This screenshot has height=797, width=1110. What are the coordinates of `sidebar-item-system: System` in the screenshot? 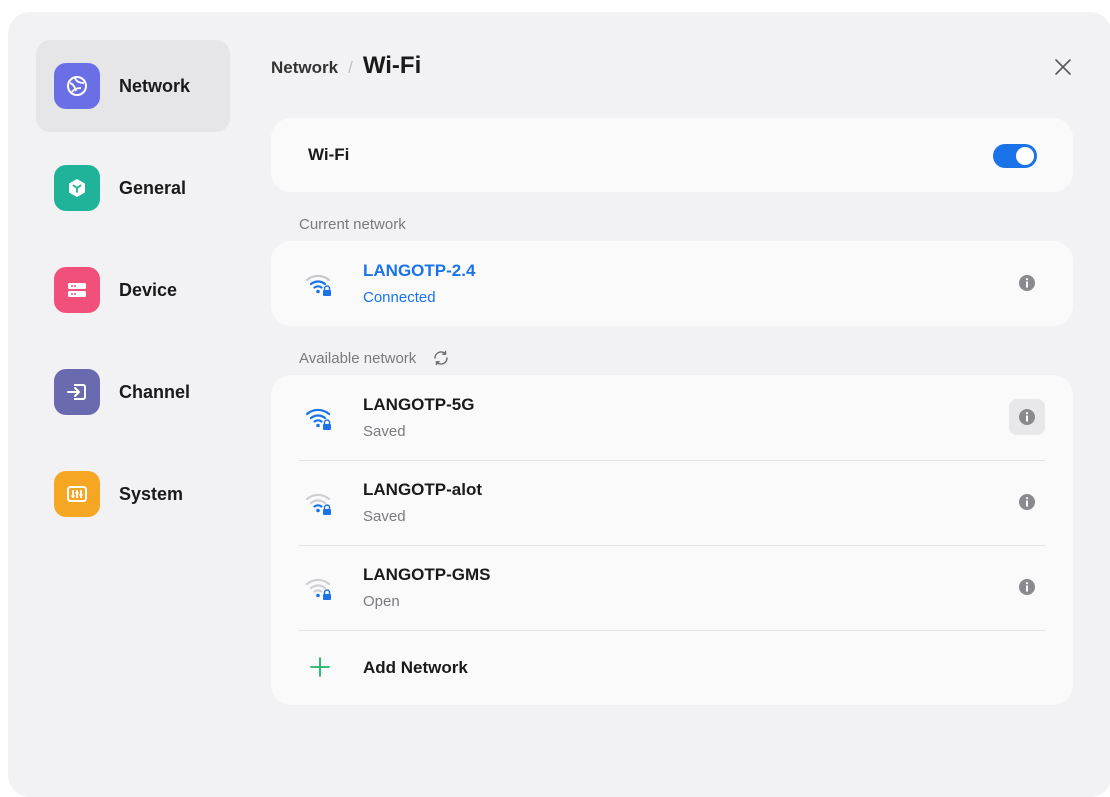 It's located at (133, 494).